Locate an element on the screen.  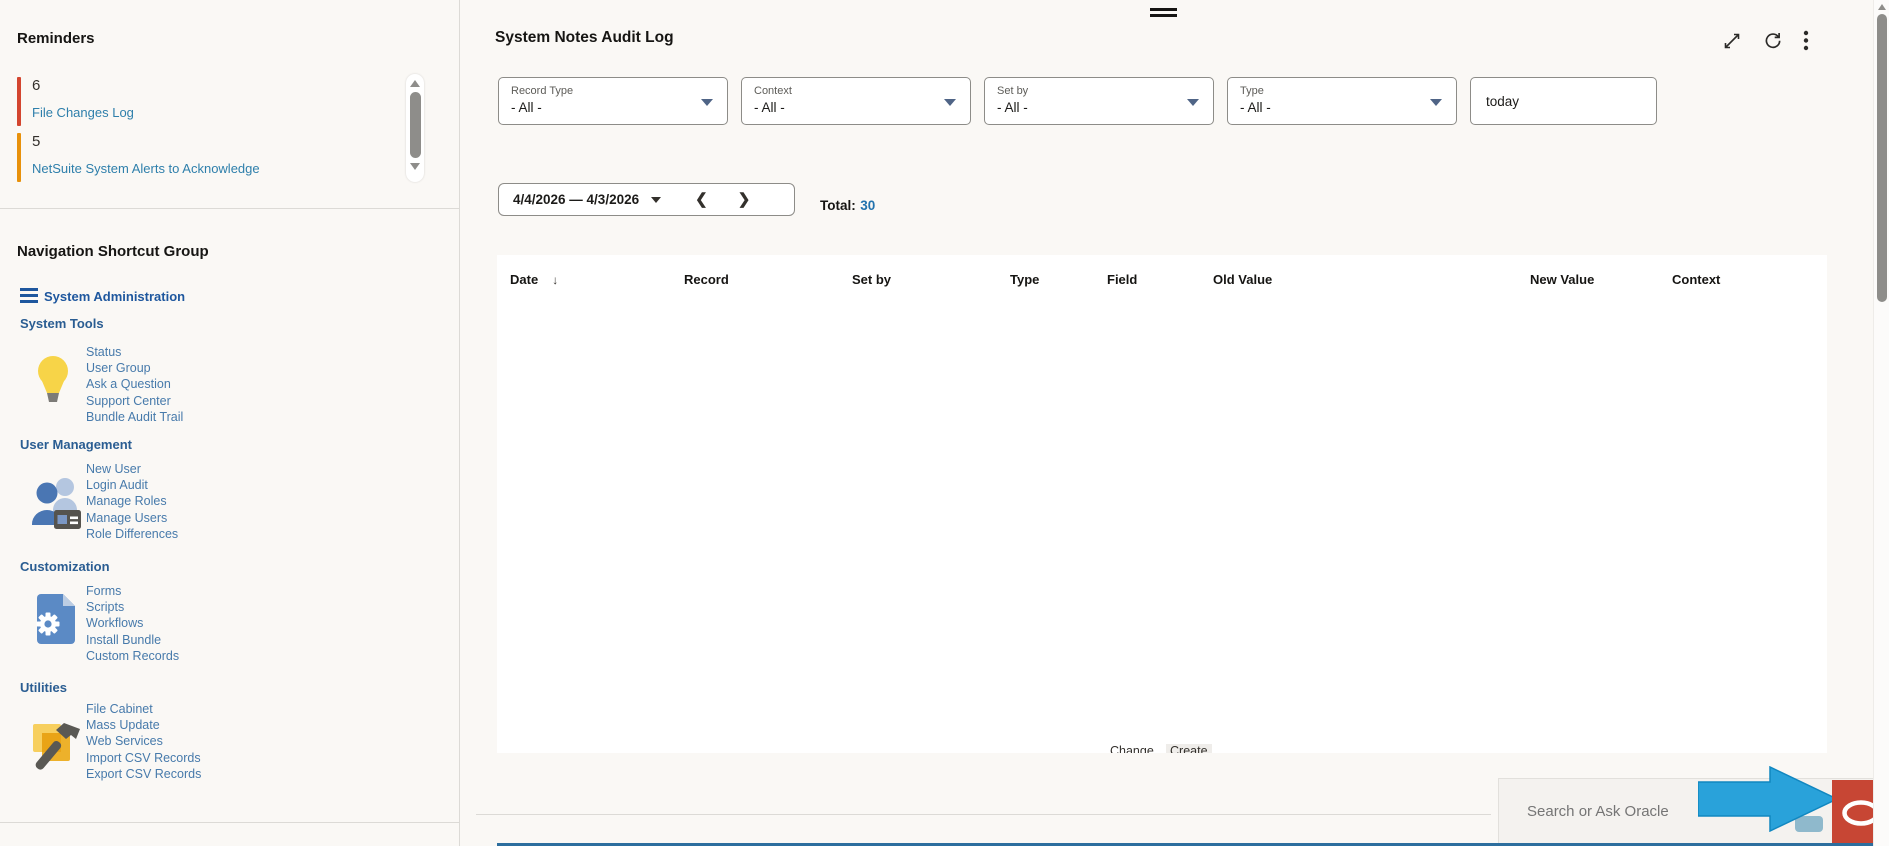
link-manage-roles: Manage Roles is located at coordinates (132, 501).